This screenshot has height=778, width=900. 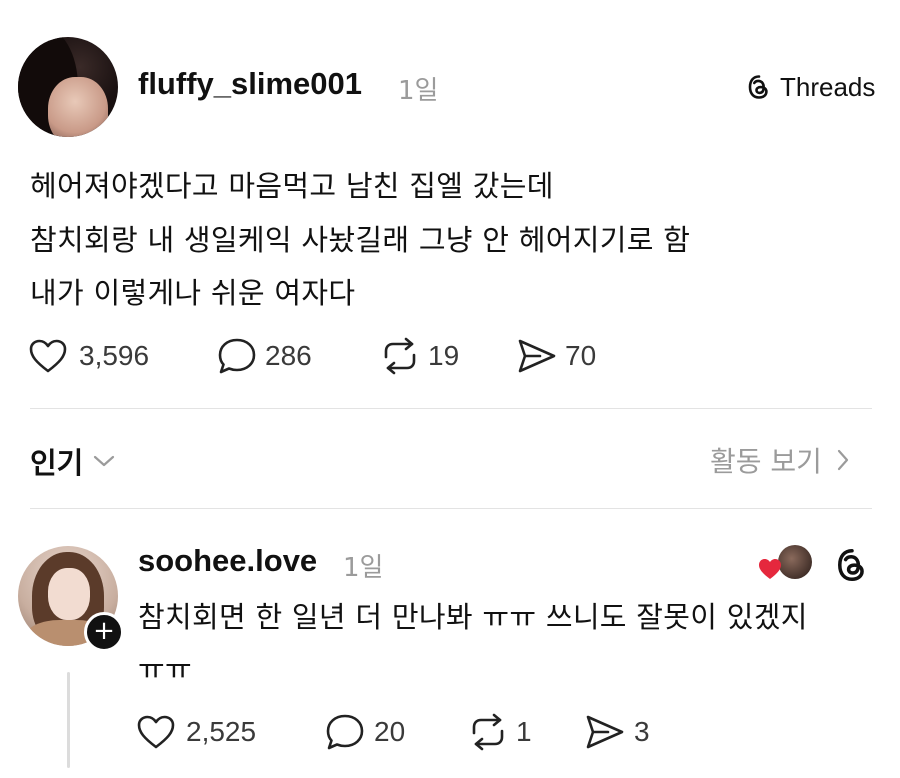 I want to click on reply-share-button, so click(x=605, y=732).